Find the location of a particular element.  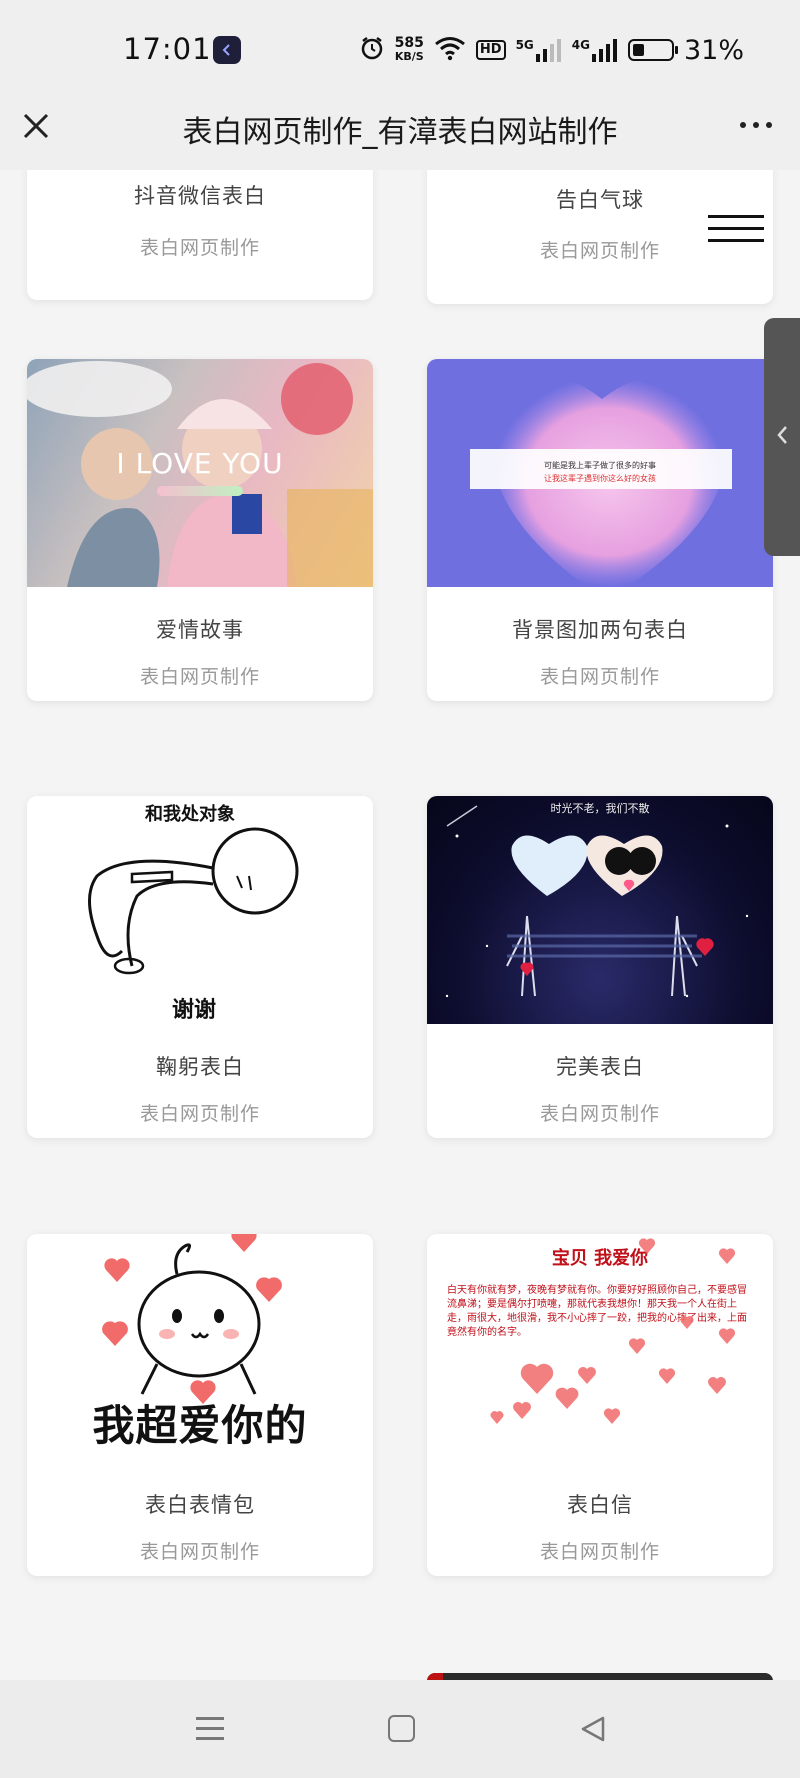

back-icon is located at coordinates (593, 1729).